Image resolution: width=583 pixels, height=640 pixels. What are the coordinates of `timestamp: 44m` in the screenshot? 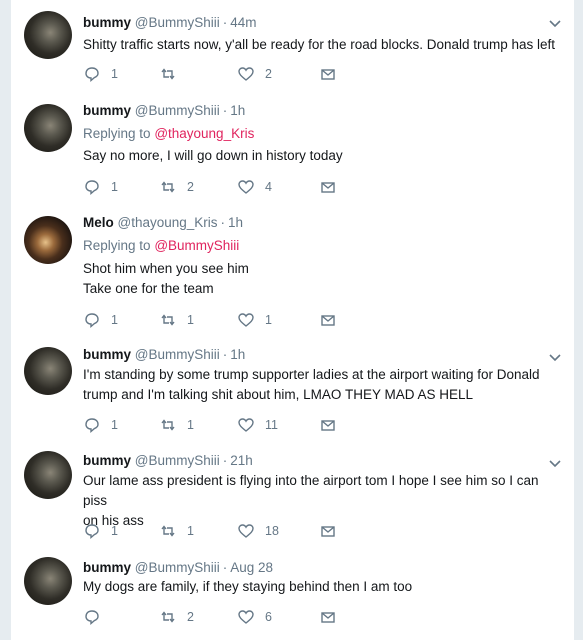 It's located at (243, 22).